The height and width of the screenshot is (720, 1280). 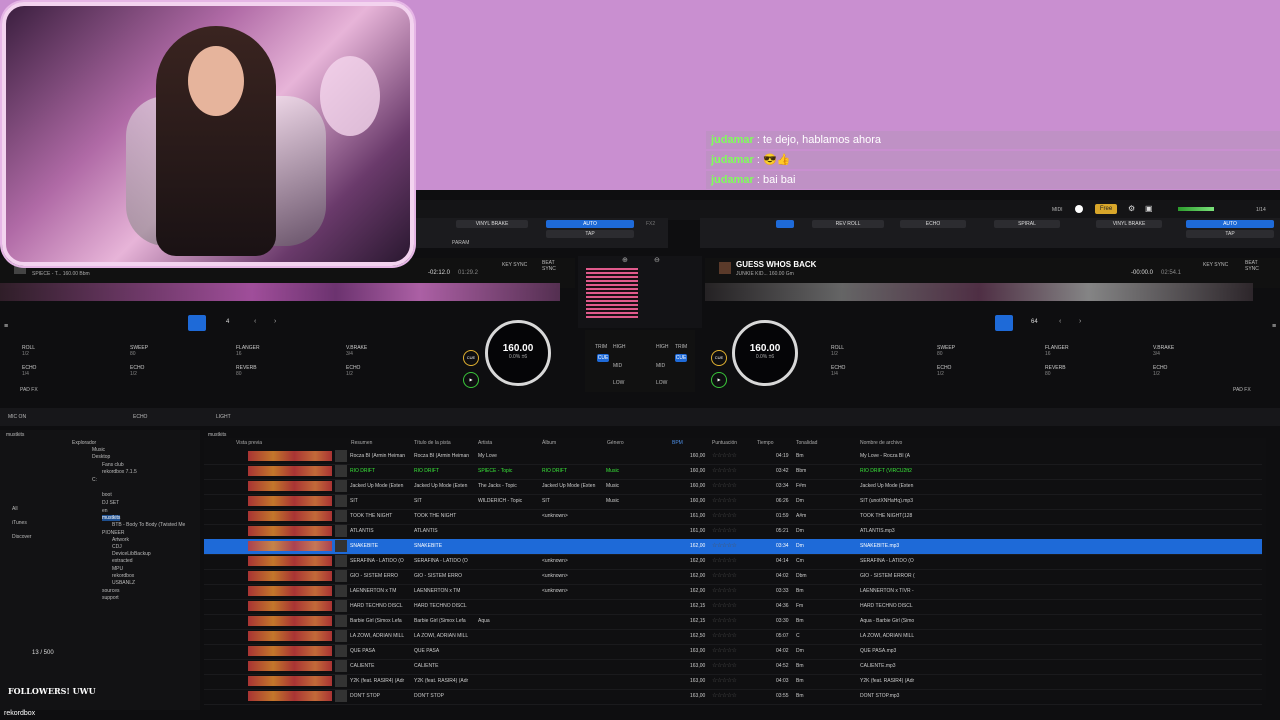 I want to click on menu-icon: ≡, so click(x=6, y=326).